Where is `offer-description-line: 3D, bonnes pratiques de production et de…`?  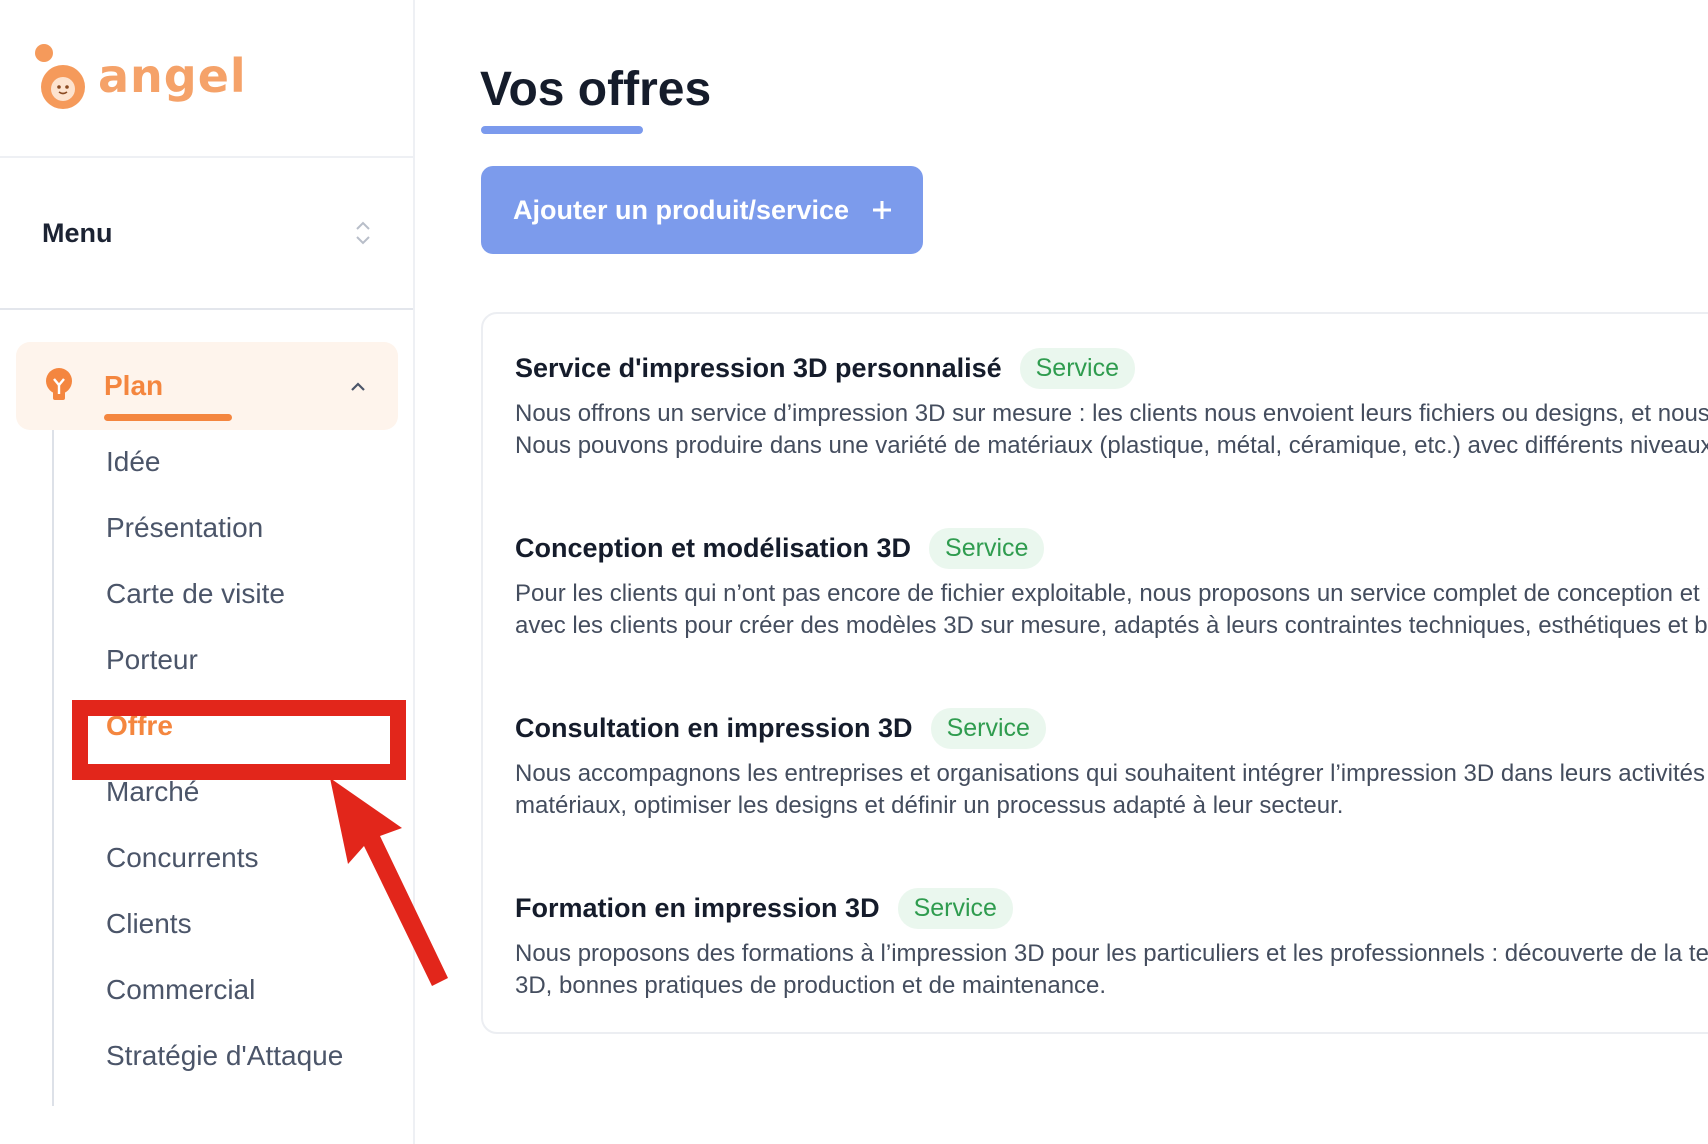
offer-description-line: 3D, bonnes pratiques de production et de… is located at coordinates (811, 985).